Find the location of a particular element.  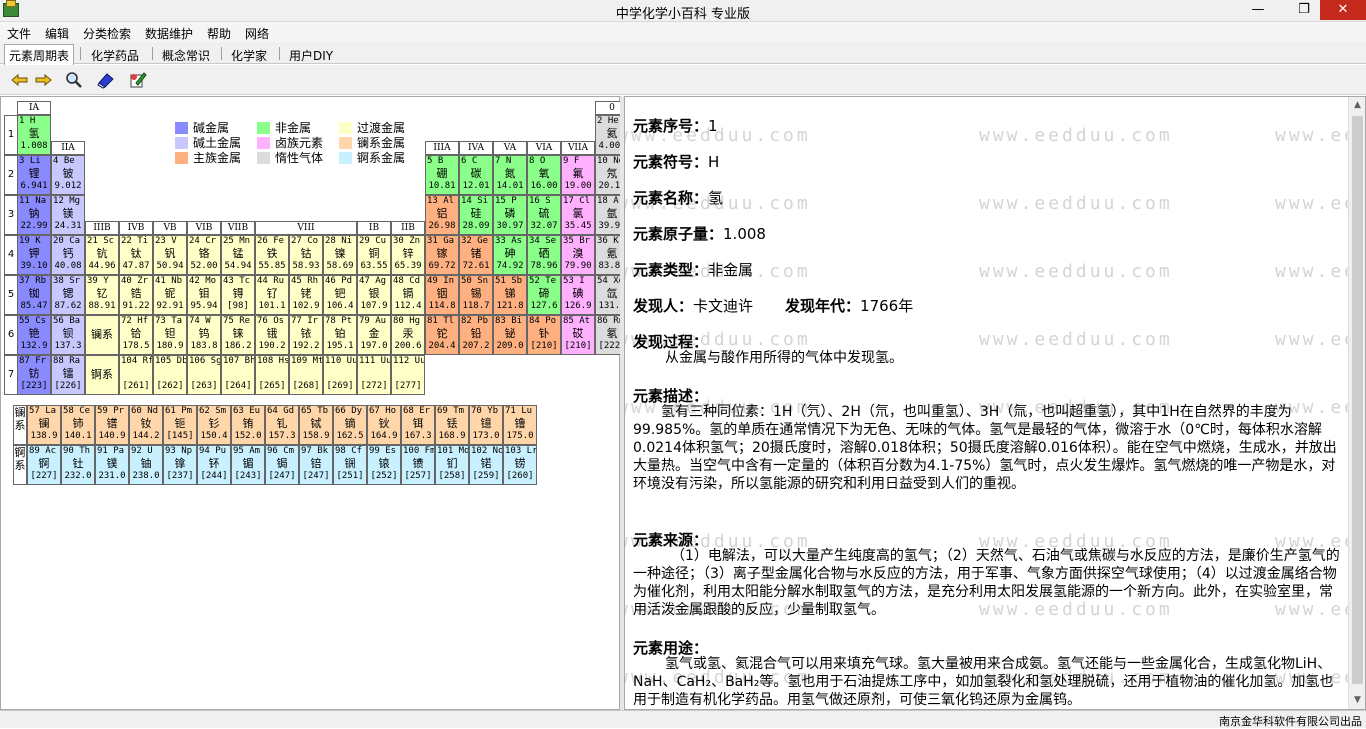

element-cell-in: 49 In 铟 114.8 is located at coordinates (442, 295).